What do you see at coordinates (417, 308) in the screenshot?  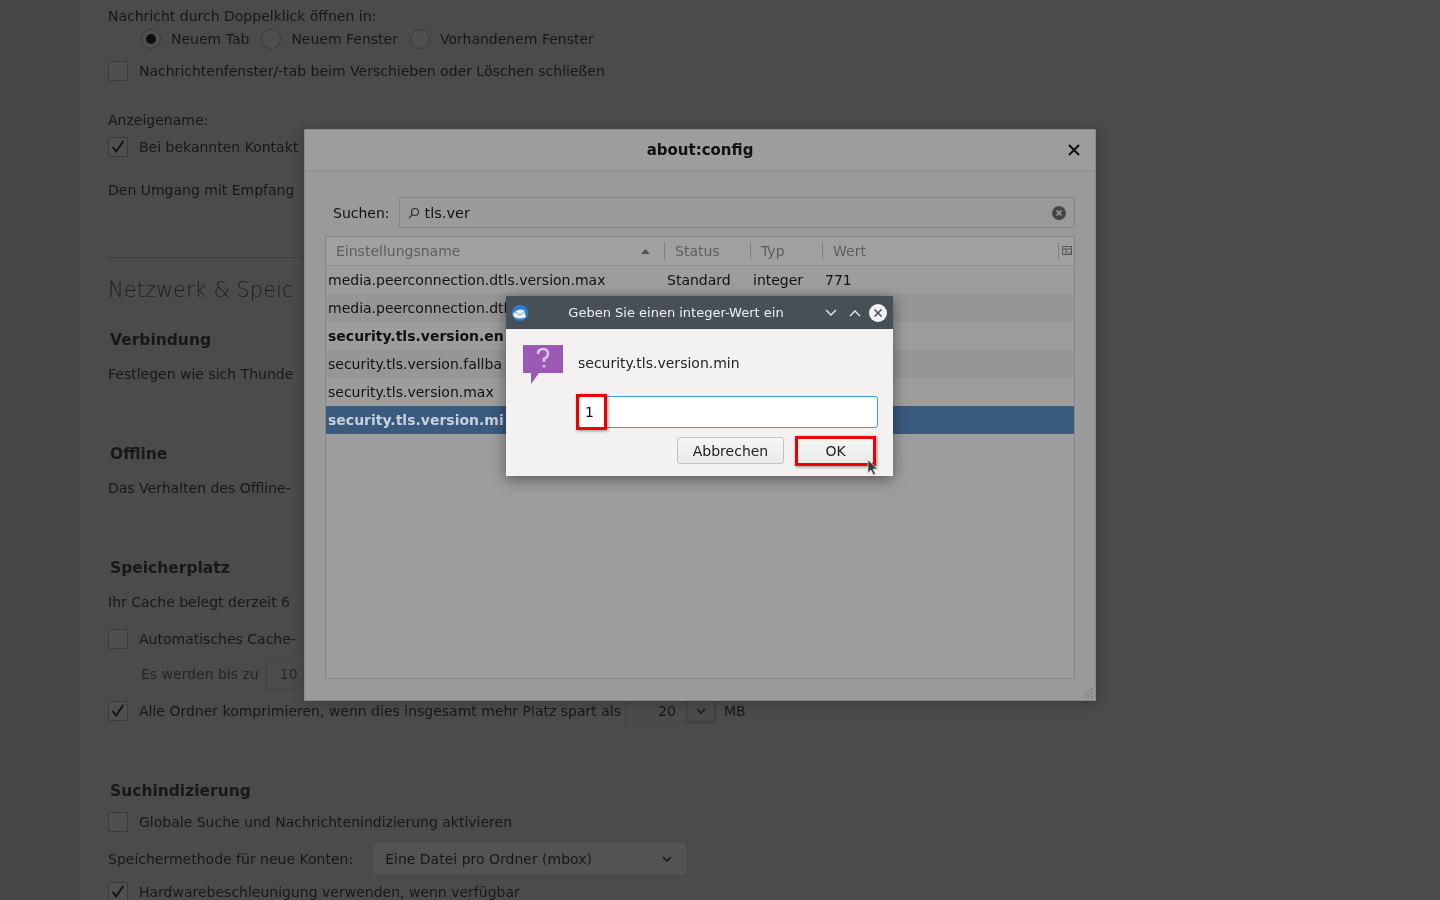 I see `table-cell-text: media.peerconnection.dtl` at bounding box center [417, 308].